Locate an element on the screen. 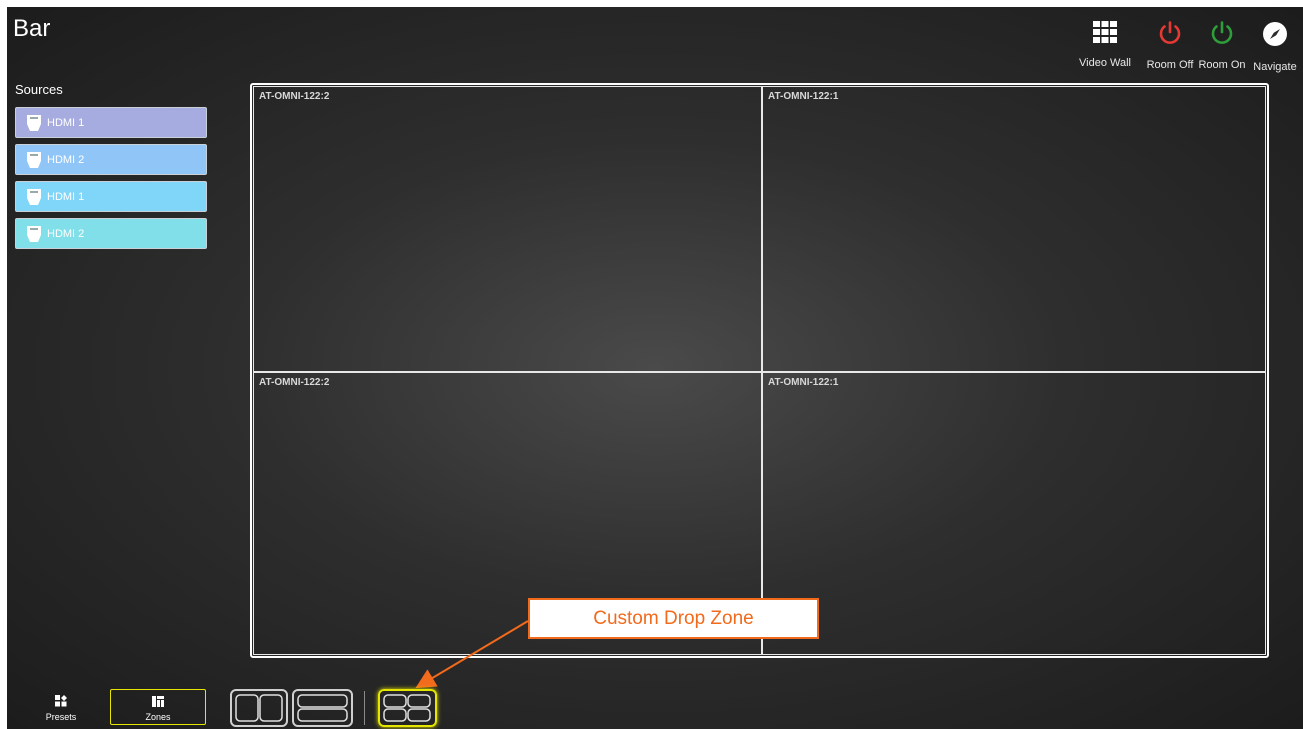 The height and width of the screenshot is (729, 1303). two-columns-layout-icon is located at coordinates (259, 708).